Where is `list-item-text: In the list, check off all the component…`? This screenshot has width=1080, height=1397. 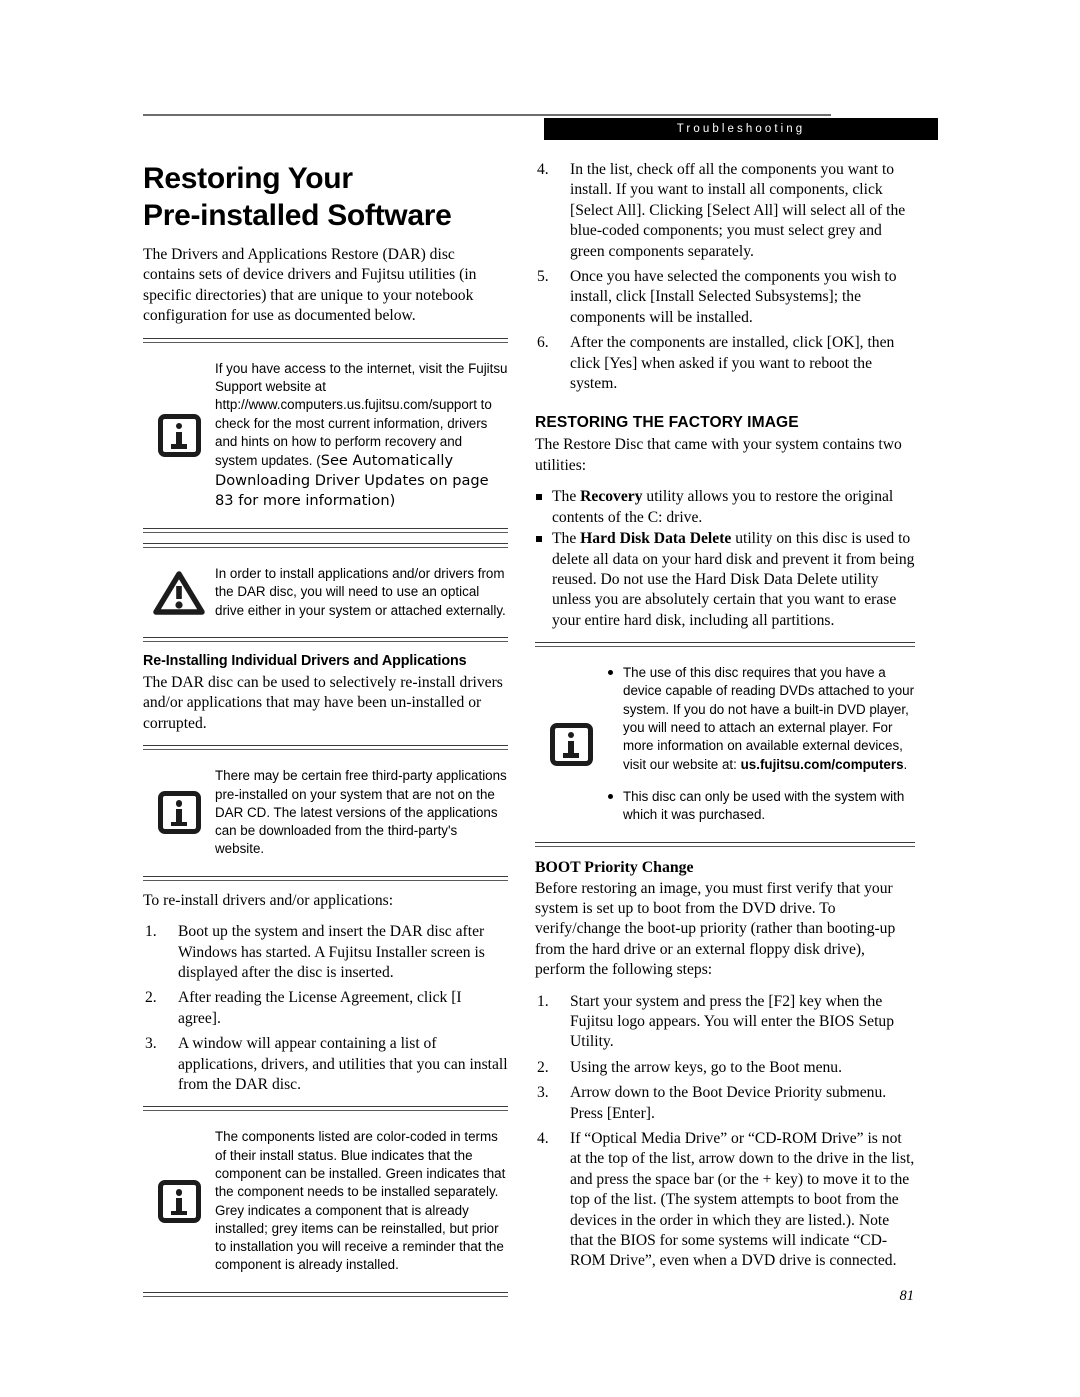
list-item-text: In the list, check off all the component… is located at coordinates (738, 210).